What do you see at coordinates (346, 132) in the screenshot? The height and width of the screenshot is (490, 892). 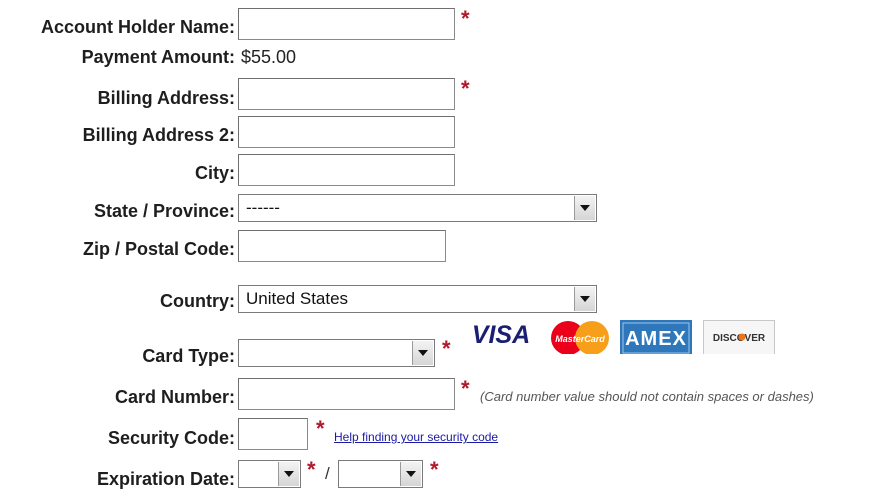 I see `billing-address-2-input` at bounding box center [346, 132].